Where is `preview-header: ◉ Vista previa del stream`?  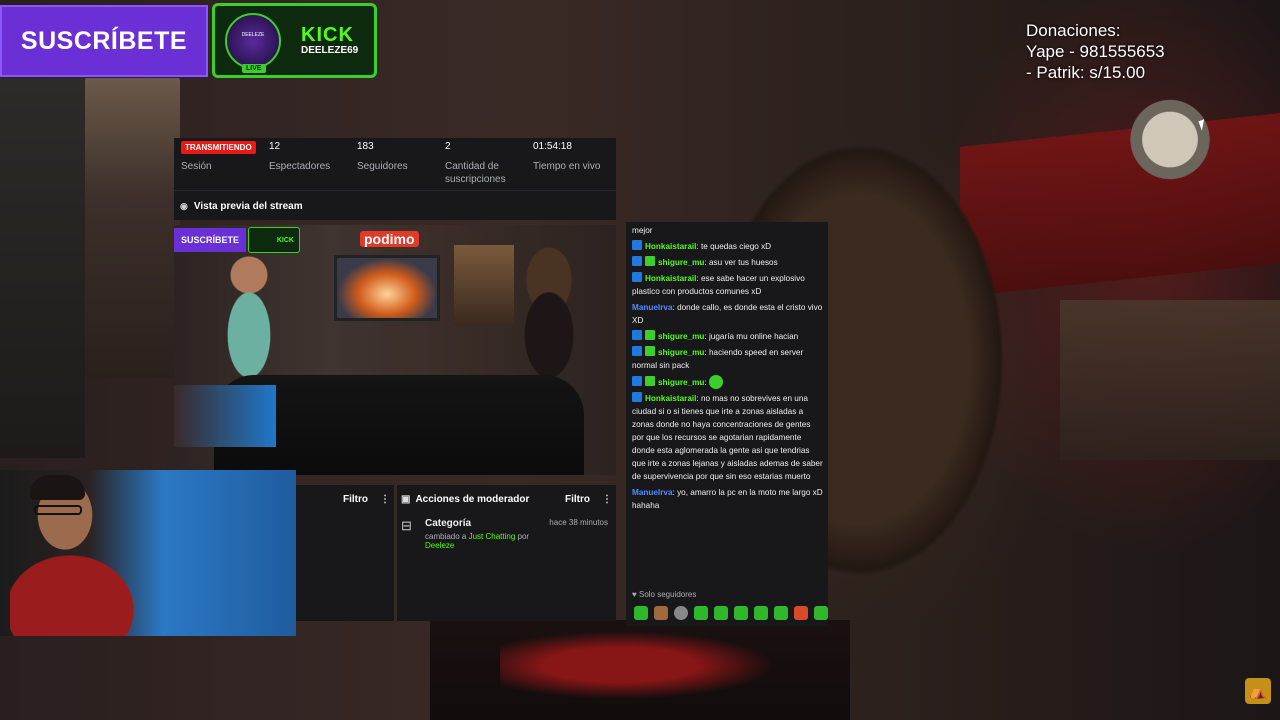
preview-header: ◉ Vista previa del stream is located at coordinates (395, 206).